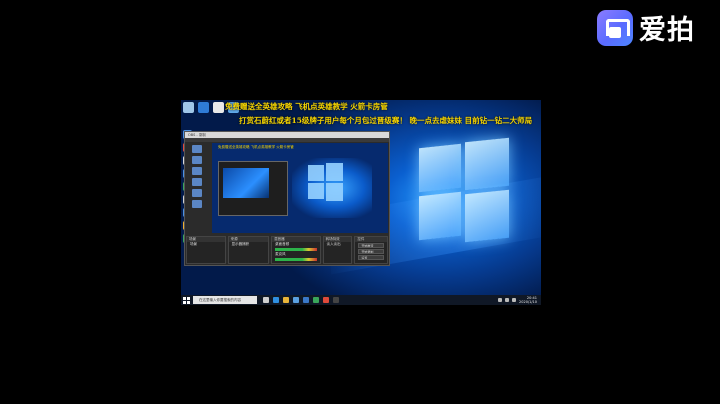  I want to click on obs-icon, so click(336, 300).